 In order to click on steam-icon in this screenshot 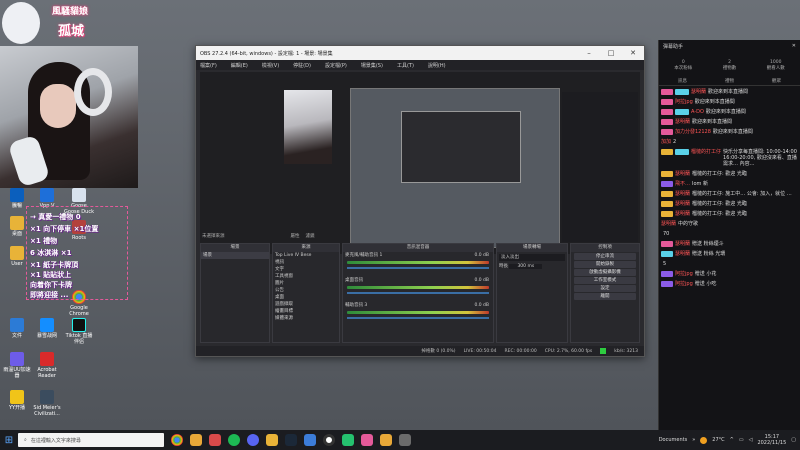, I will do `click(291, 440)`.